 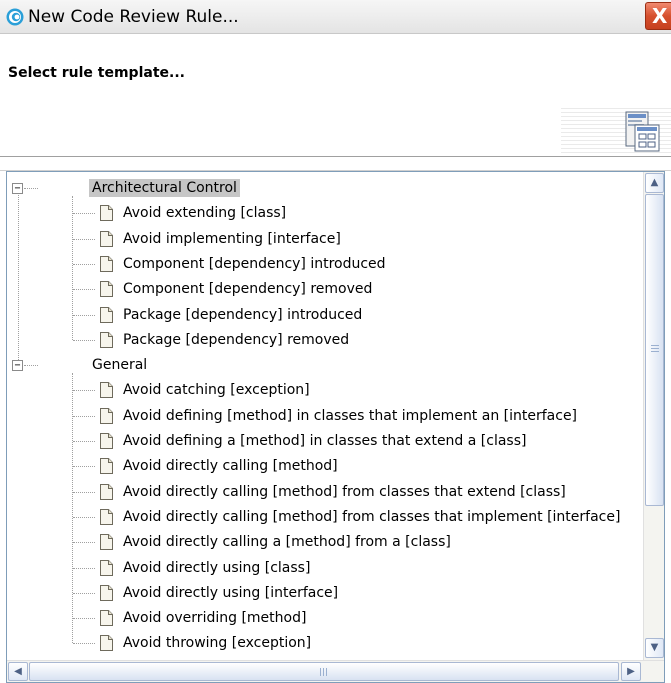 What do you see at coordinates (642, 131) in the screenshot?
I see `rule-template-wizard-icon` at bounding box center [642, 131].